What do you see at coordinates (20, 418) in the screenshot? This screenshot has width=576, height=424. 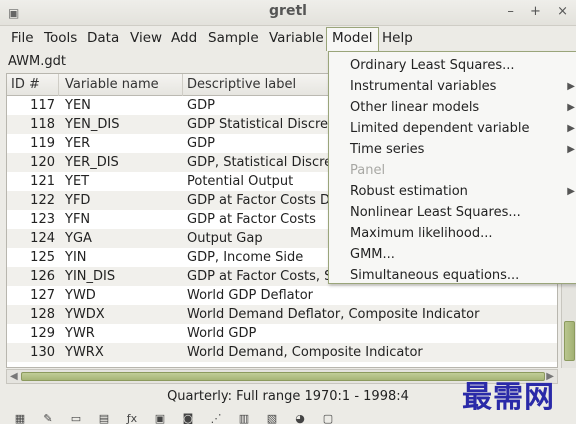 I see `calculator-icon: ▦` at bounding box center [20, 418].